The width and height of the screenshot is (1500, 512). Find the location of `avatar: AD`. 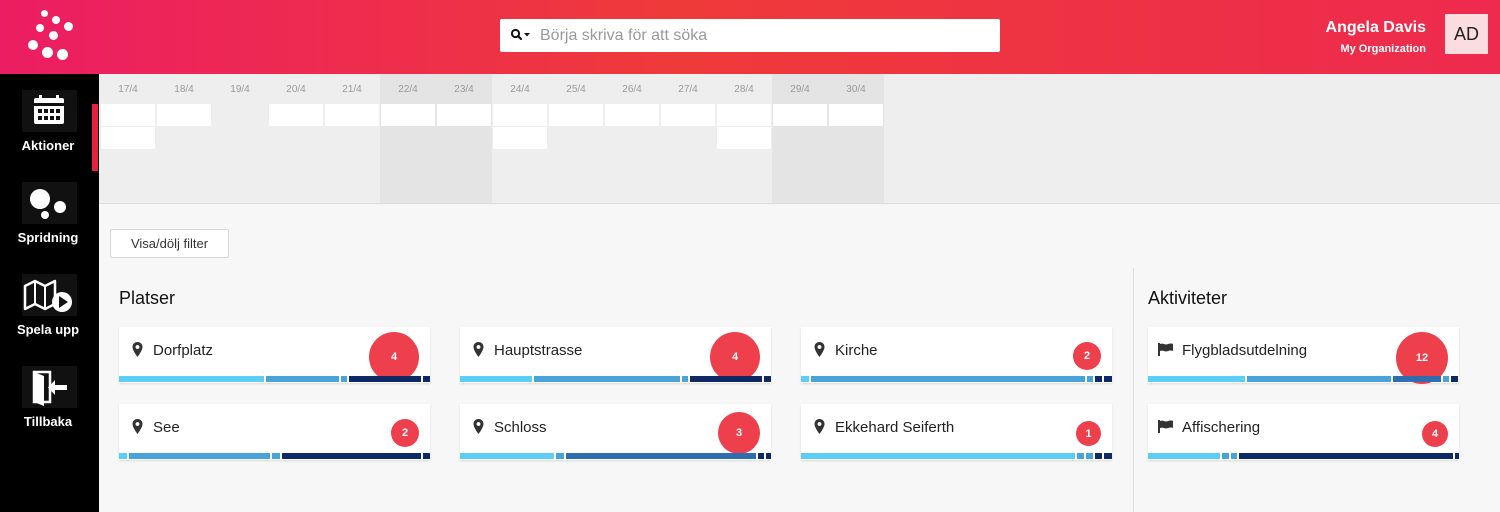

avatar: AD is located at coordinates (1466, 34).